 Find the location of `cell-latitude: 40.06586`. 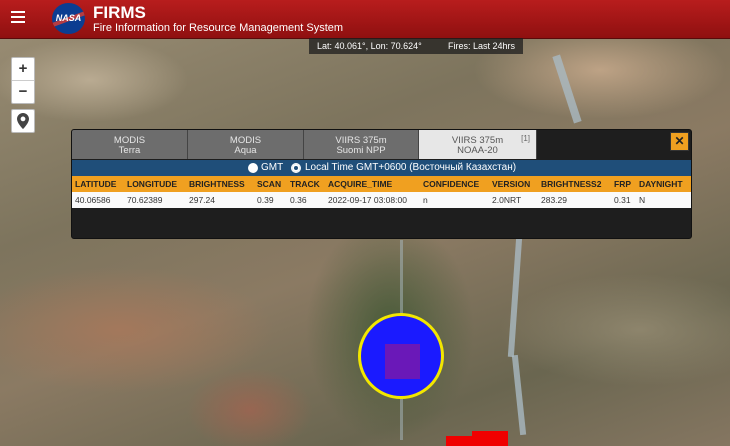

cell-latitude: 40.06586 is located at coordinates (93, 200).